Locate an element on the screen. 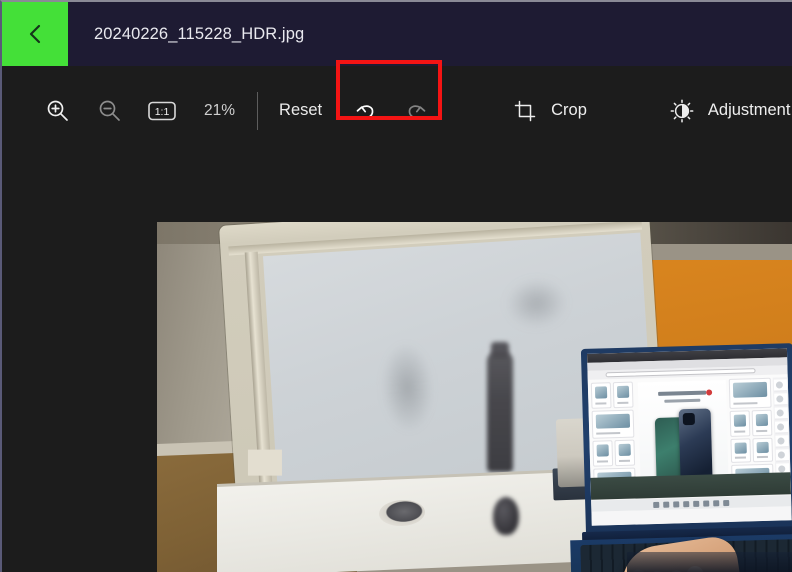 This screenshot has width=792, height=572. zoom-out-button is located at coordinates (110, 111).